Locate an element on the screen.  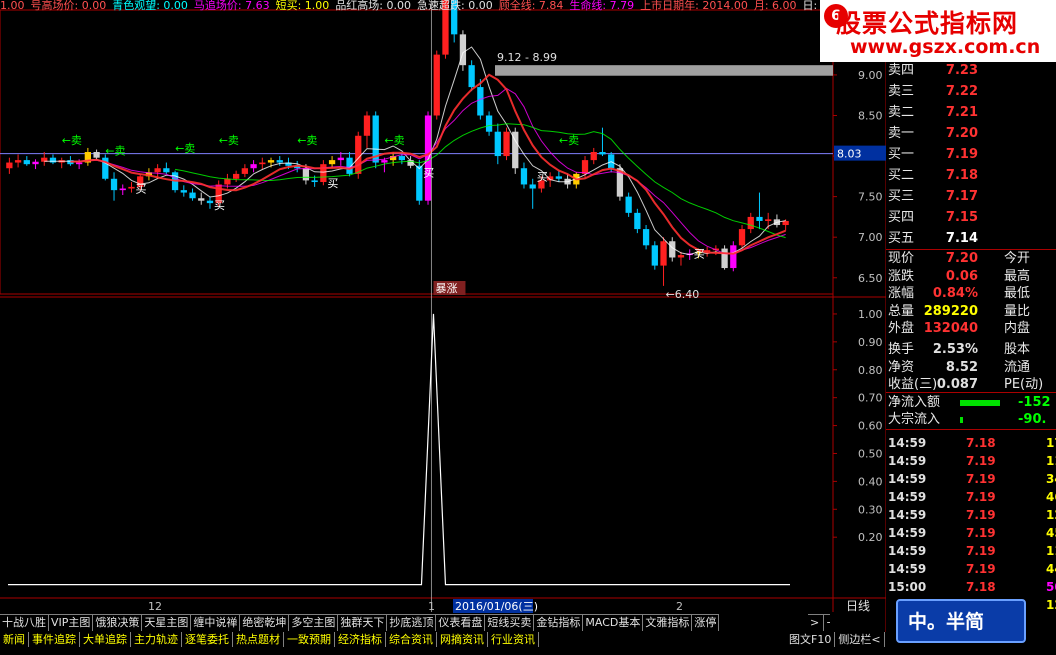
indicator-tab: 抄底逃顶 is located at coordinates (412, 622).